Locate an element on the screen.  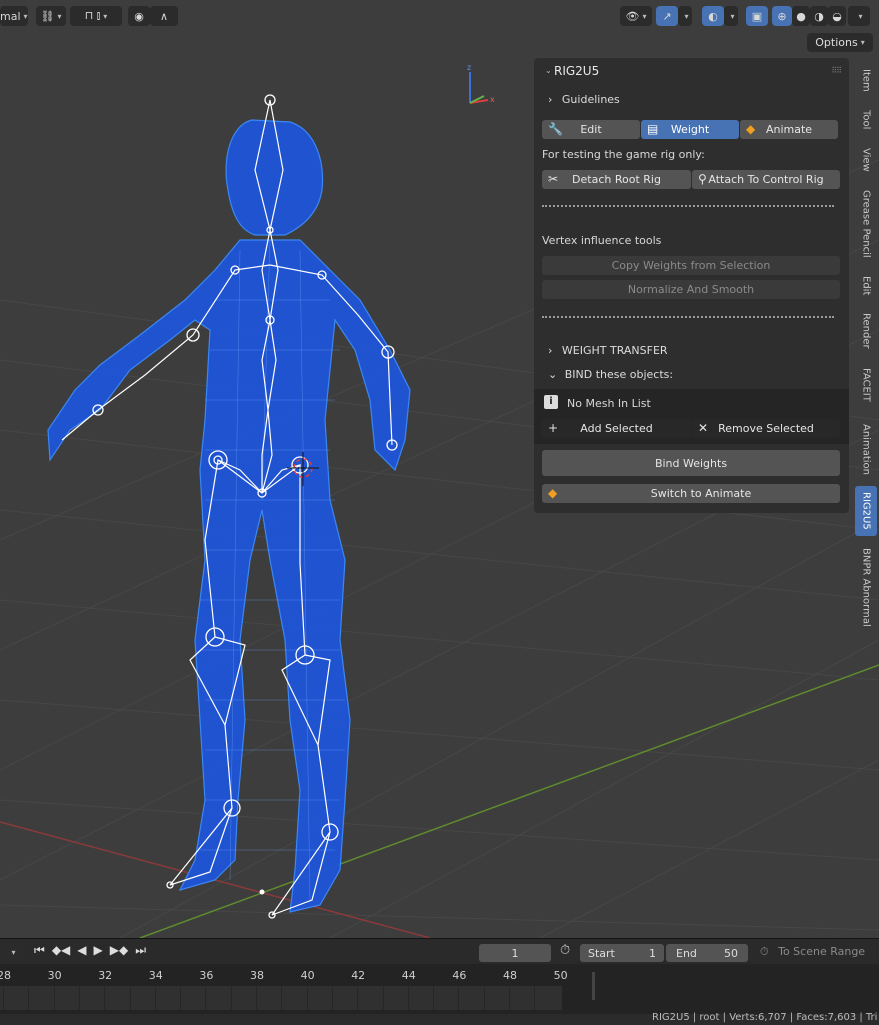
detach-root-rig-button: ✂ Detach Root Rig is located at coordinates (616, 179).